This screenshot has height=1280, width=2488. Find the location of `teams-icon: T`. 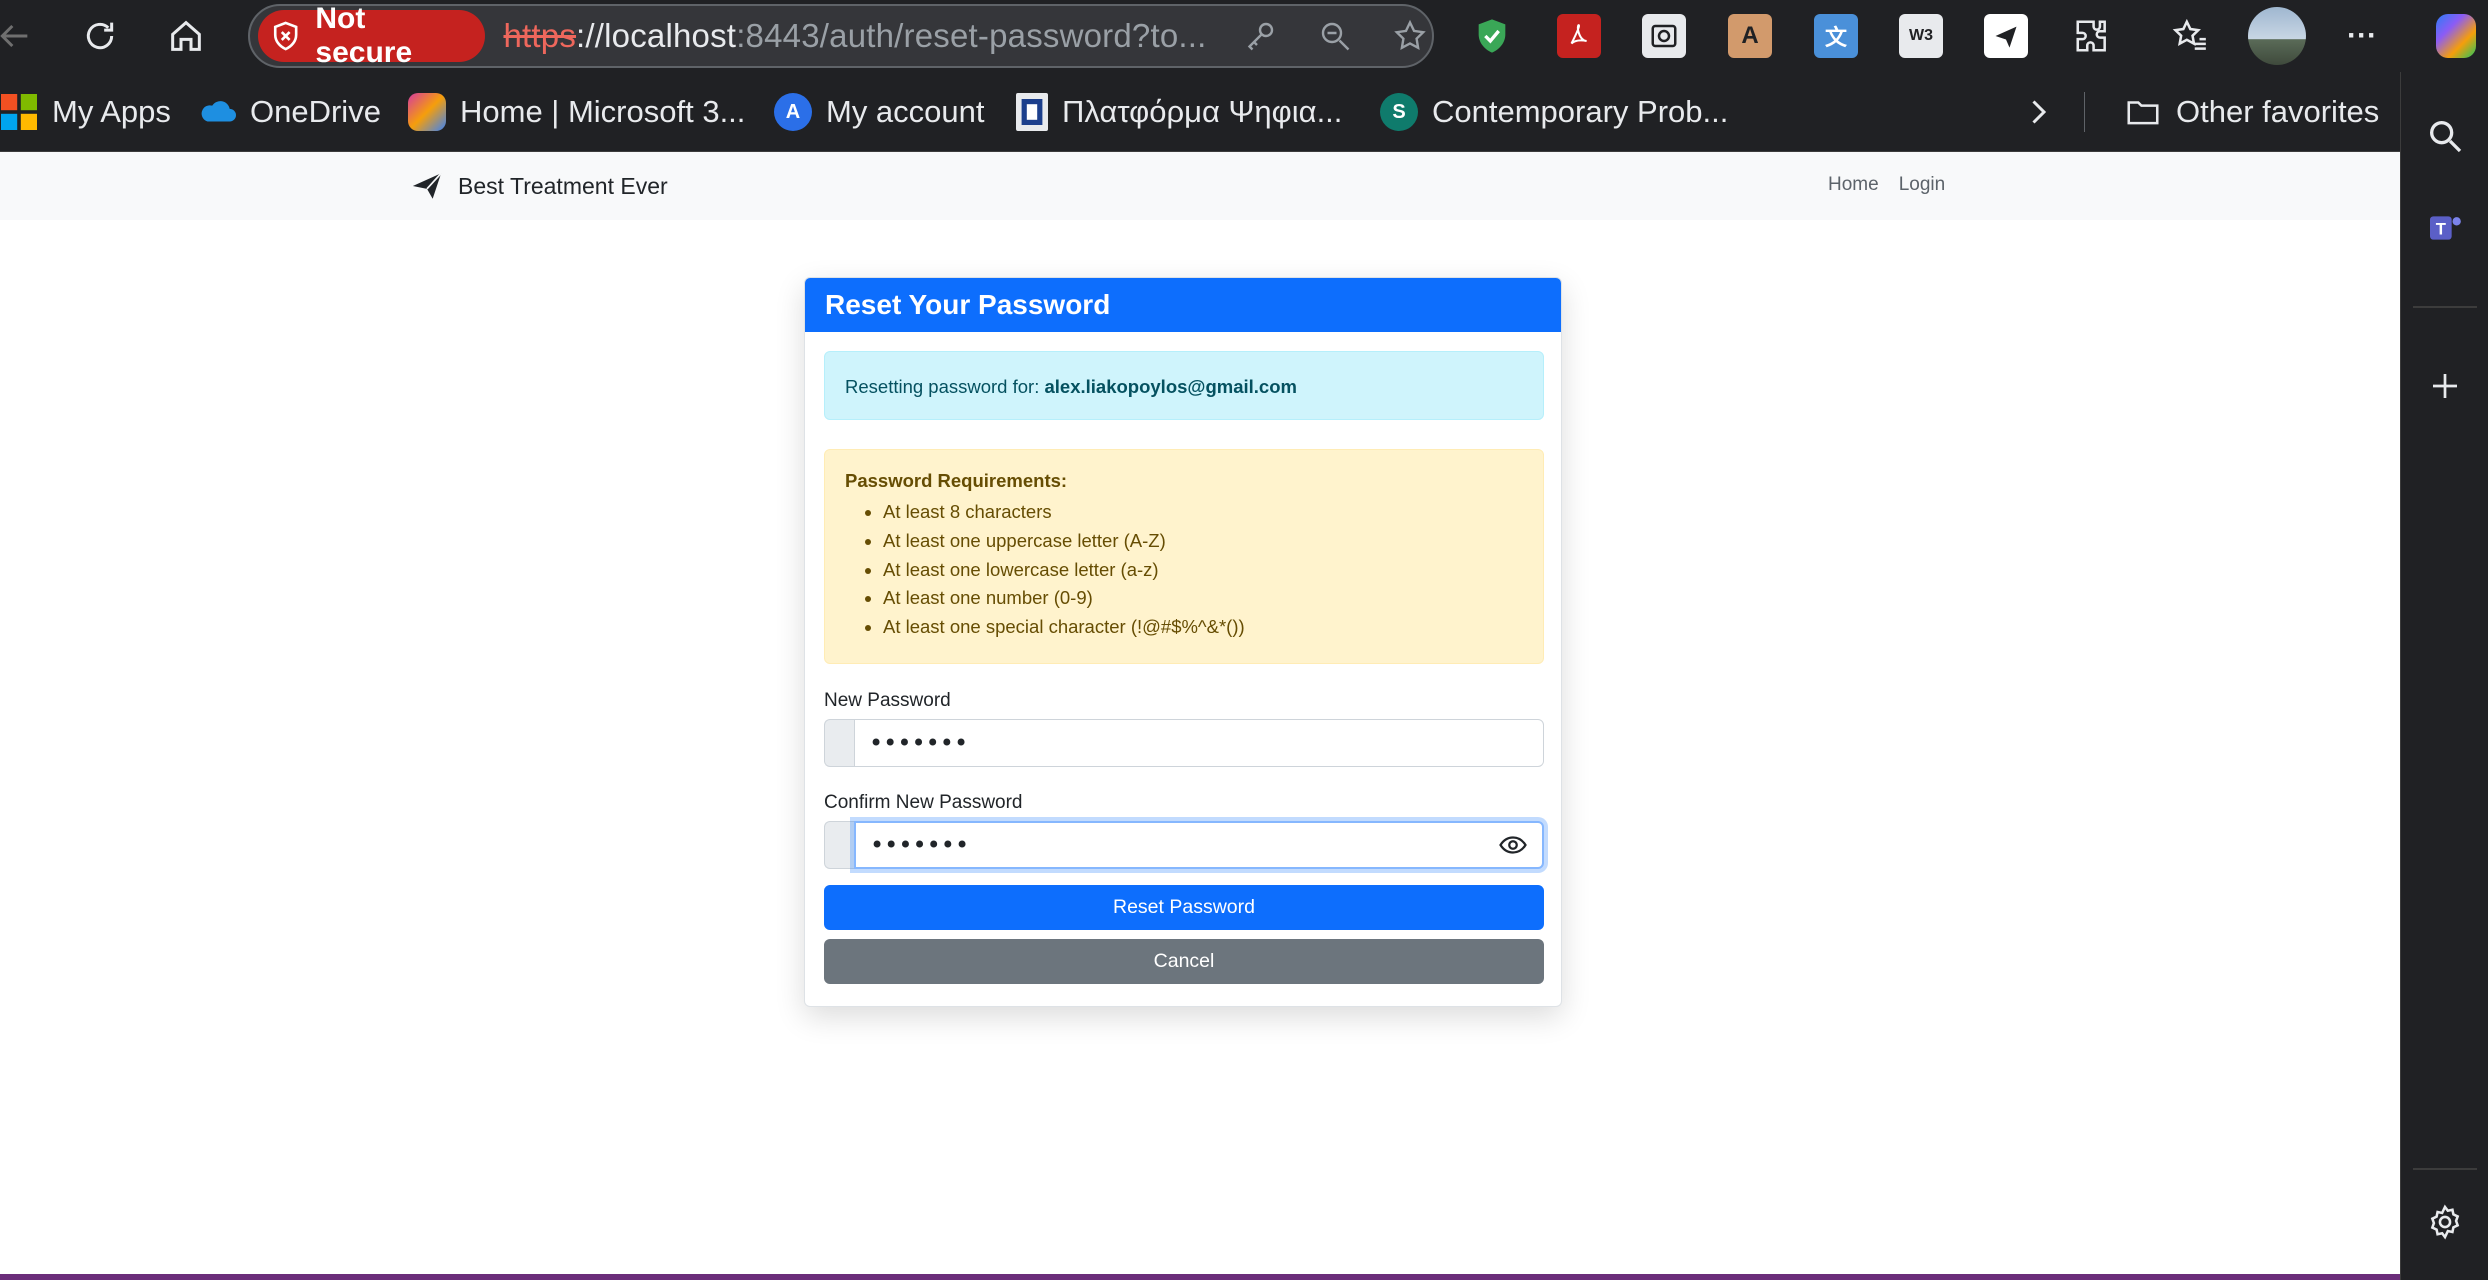

teams-icon: T is located at coordinates (2445, 228).